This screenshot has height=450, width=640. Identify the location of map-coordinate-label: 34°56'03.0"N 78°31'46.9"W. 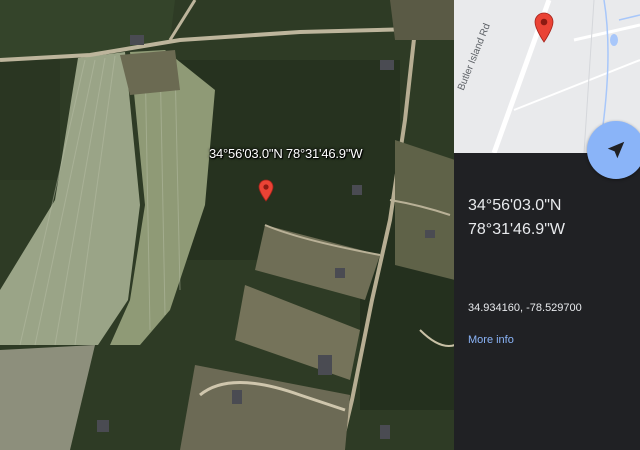
(286, 153).